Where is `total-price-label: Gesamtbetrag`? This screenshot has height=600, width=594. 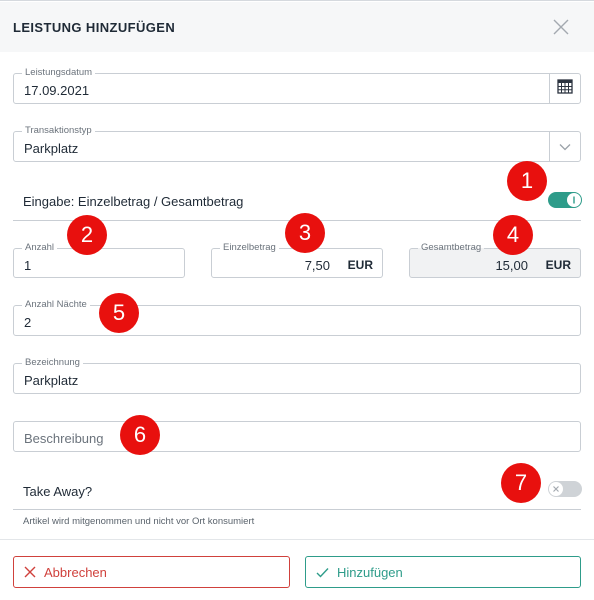 total-price-label: Gesamtbetrag is located at coordinates (451, 248).